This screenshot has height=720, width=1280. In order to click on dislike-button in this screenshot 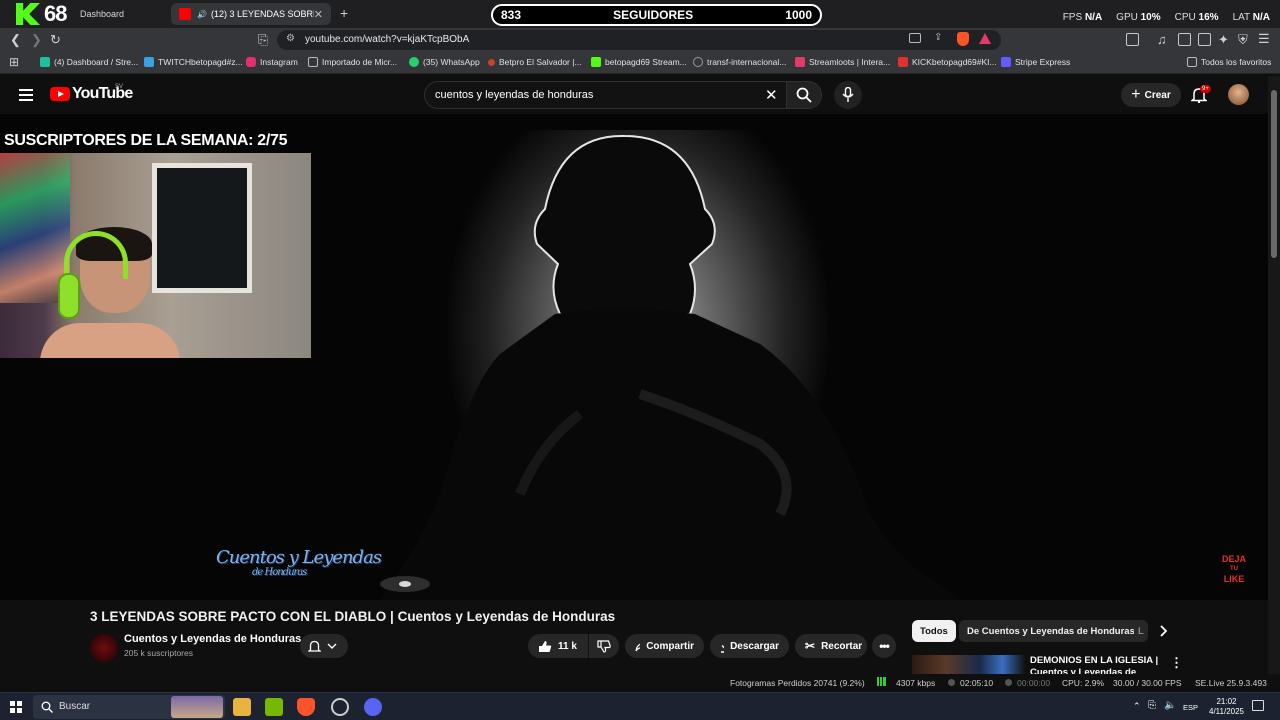, I will do `click(604, 646)`.